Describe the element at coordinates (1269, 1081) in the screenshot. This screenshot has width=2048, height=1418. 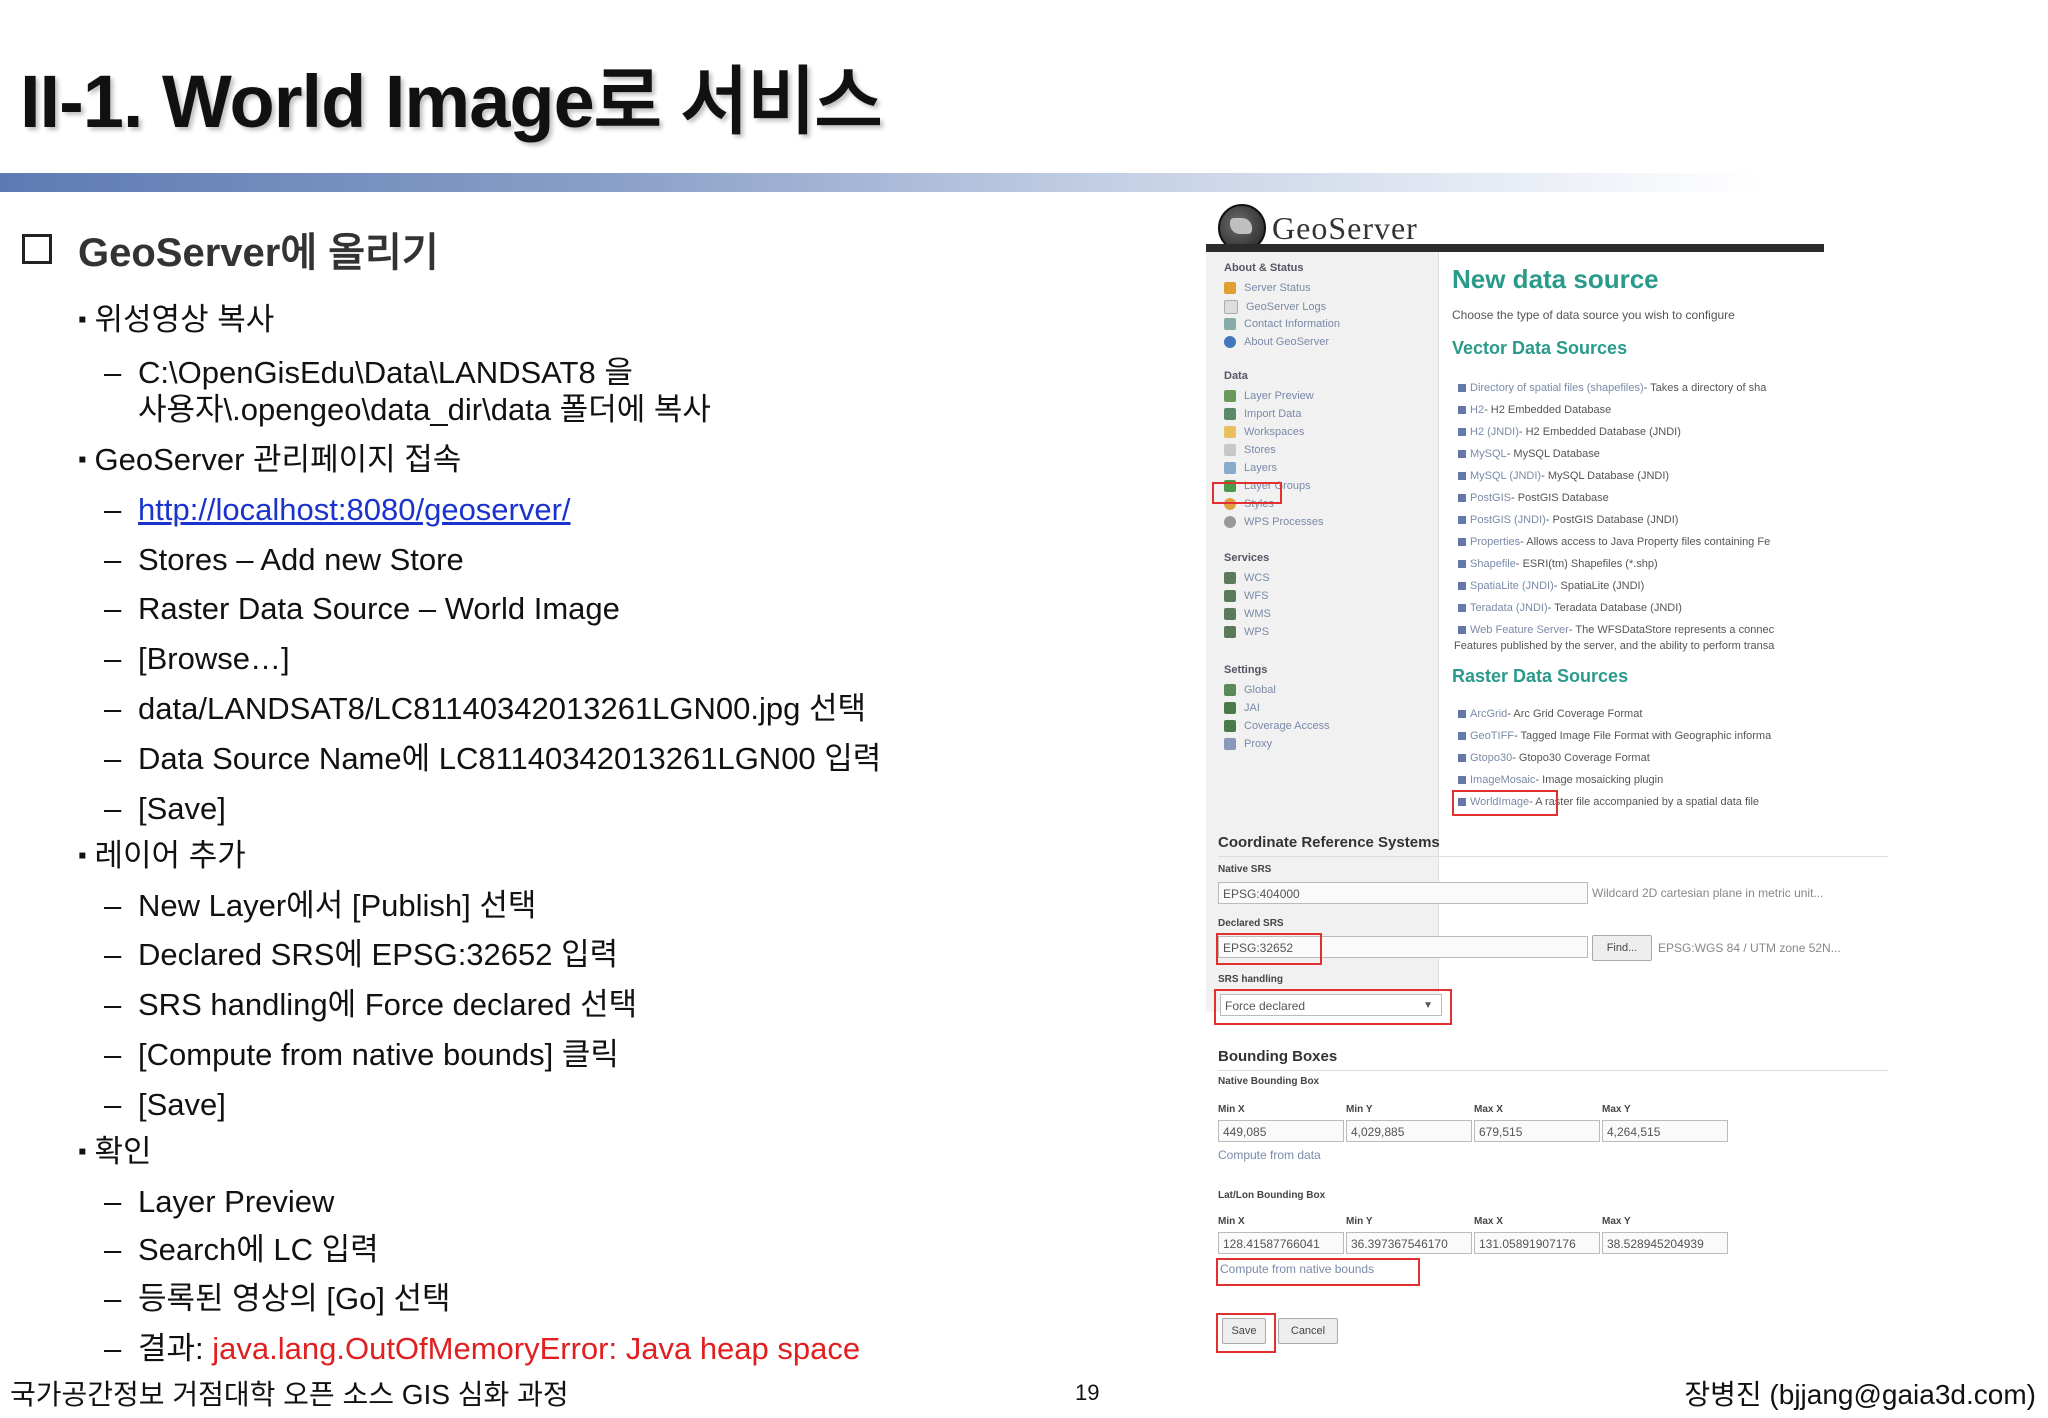
I see `native-bbox-label: Native Bounding Box` at that location.